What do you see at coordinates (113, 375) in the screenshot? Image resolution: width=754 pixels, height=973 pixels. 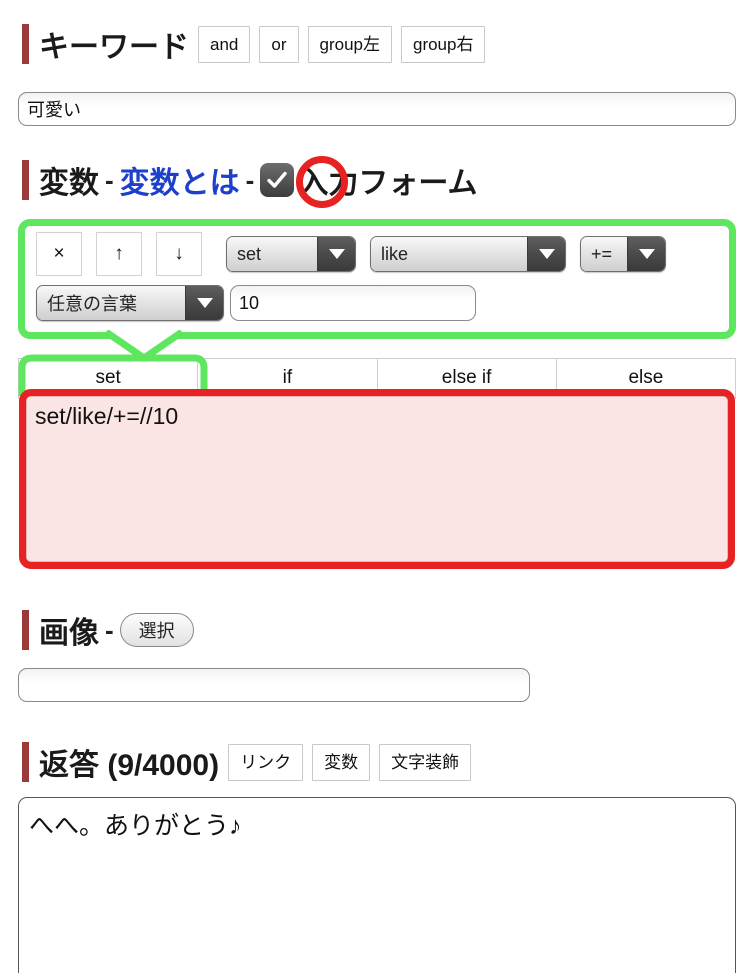 I see `active-tab-highlight` at bounding box center [113, 375].